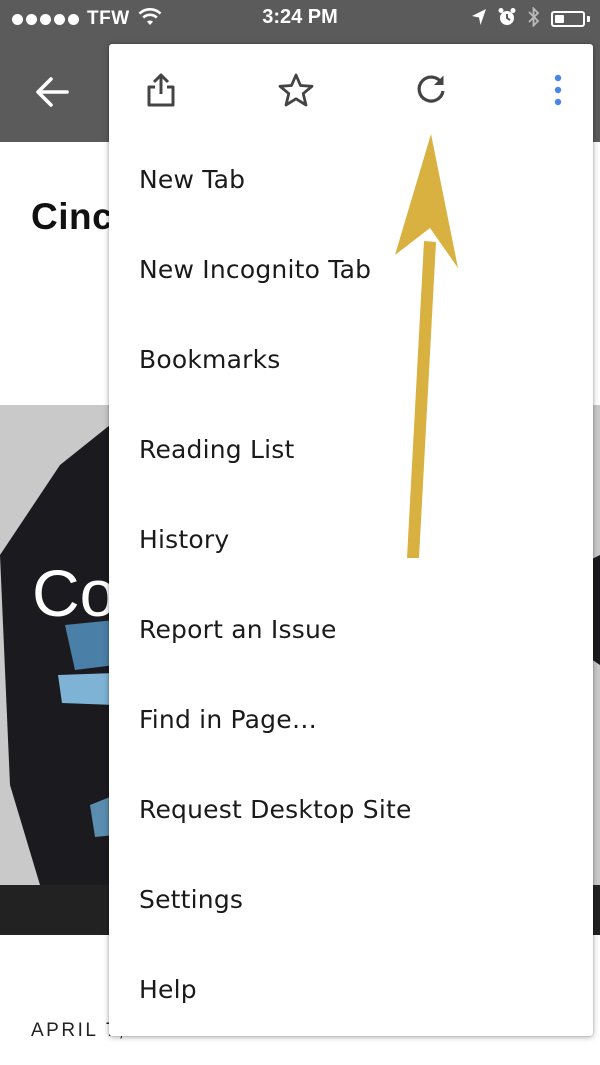 This screenshot has width=600, height=1065. I want to click on menu-item-history: History, so click(351, 540).